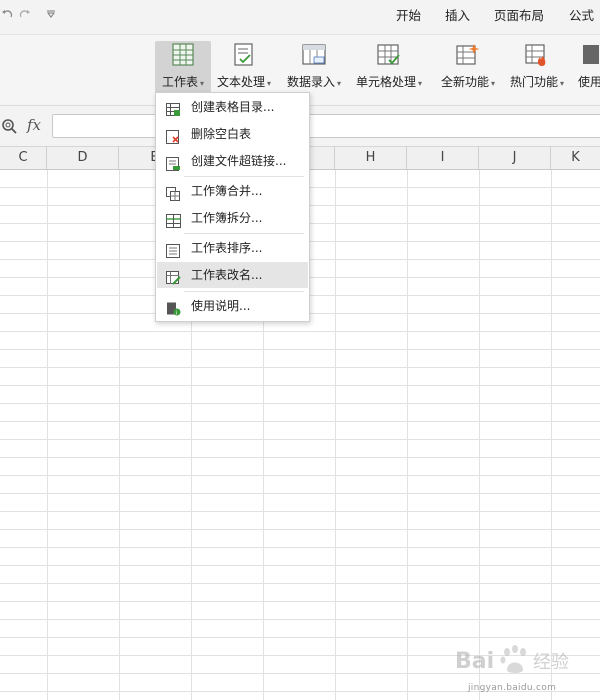  What do you see at coordinates (310, 82) in the screenshot?
I see `data-entry-label: 数据录入` at bounding box center [310, 82].